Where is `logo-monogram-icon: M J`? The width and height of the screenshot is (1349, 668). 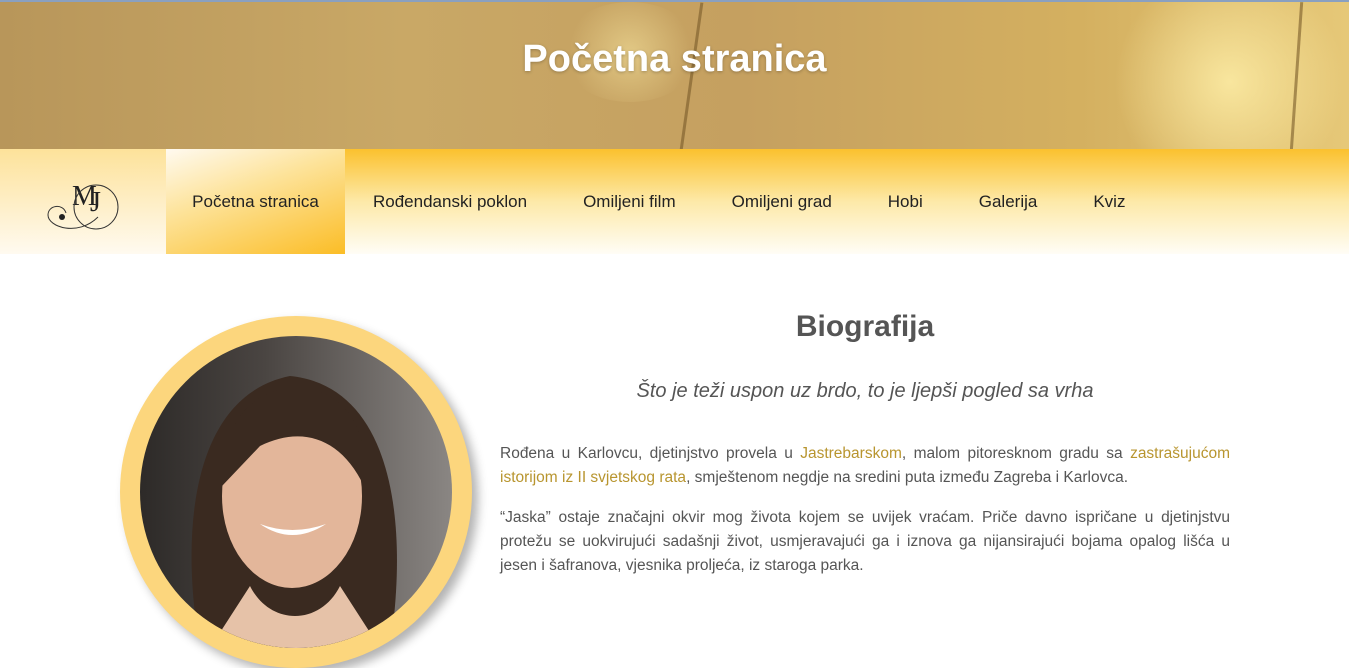
logo-monogram-icon: M J is located at coordinates (83, 205).